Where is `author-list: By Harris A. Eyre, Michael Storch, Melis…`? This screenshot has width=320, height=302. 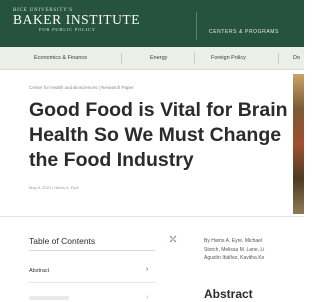 author-list: By Harris A. Eyre, Michael Storch, Melis… is located at coordinates (254, 250).